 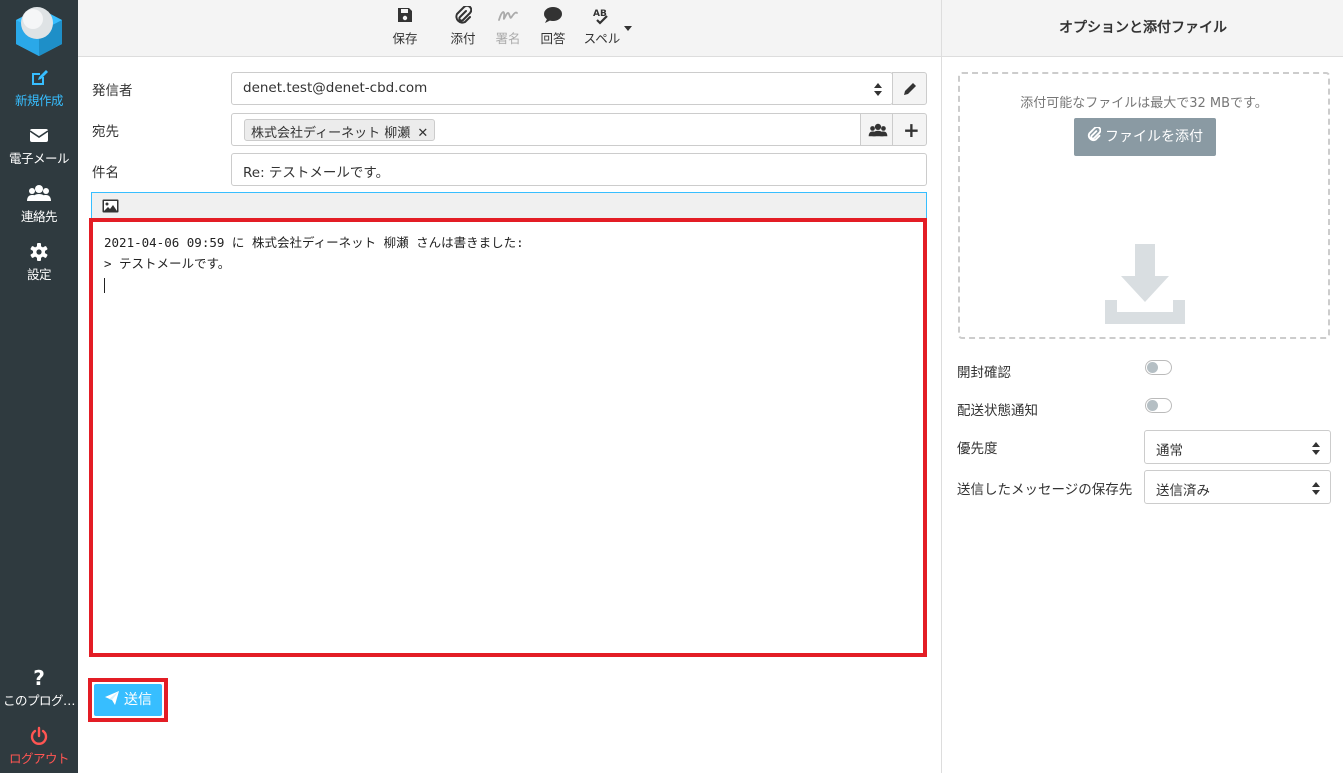 I want to click on question-icon: ?, so click(x=39, y=678).